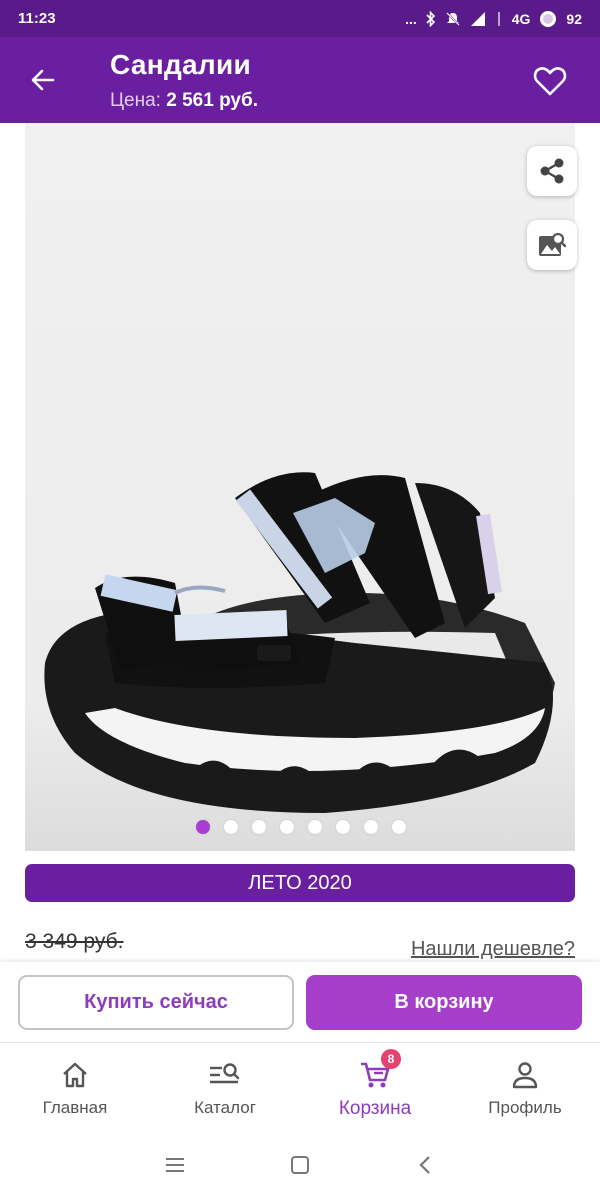 The height and width of the screenshot is (1199, 600). I want to click on back-system-button, so click(425, 1165).